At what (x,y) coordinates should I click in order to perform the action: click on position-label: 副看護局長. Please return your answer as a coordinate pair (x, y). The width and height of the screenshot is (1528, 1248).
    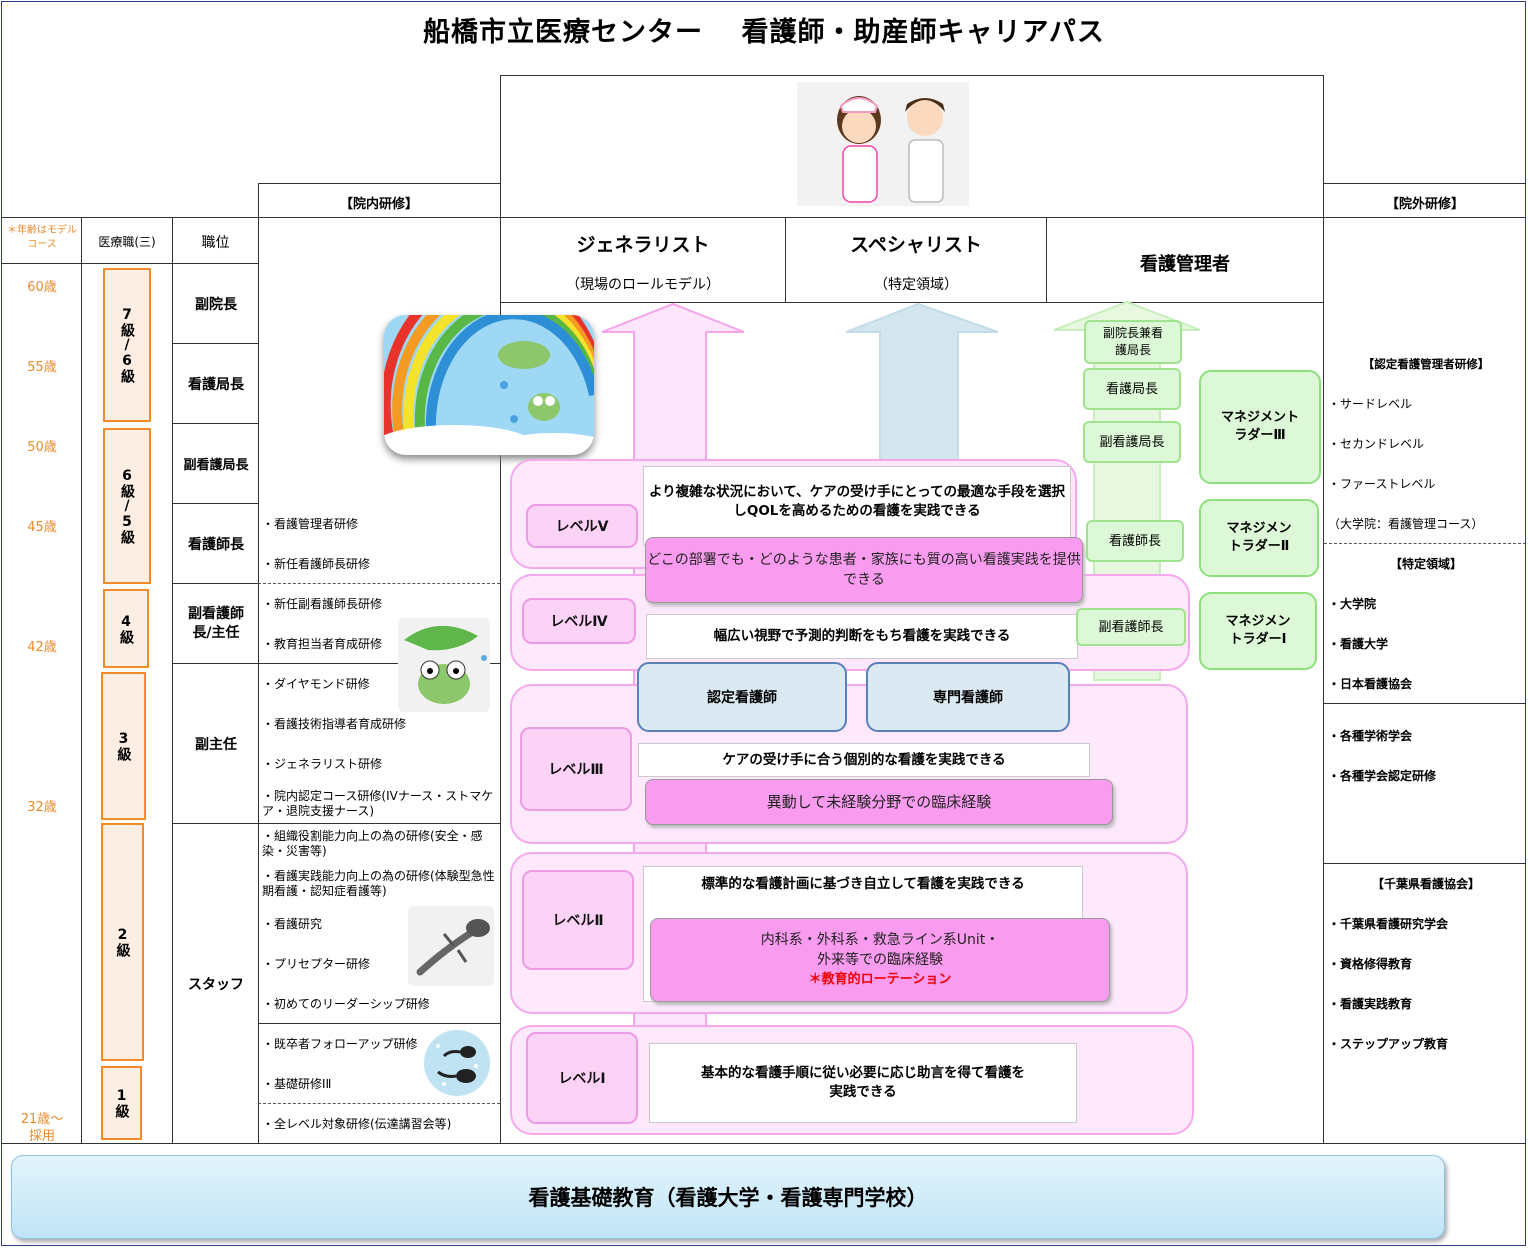
    Looking at the image, I should click on (216, 465).